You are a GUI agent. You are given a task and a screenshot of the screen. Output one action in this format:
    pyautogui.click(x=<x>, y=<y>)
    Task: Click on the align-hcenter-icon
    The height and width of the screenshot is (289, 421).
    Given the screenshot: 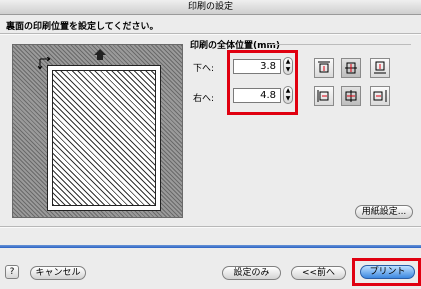 What is the action you would take?
    pyautogui.click(x=351, y=96)
    